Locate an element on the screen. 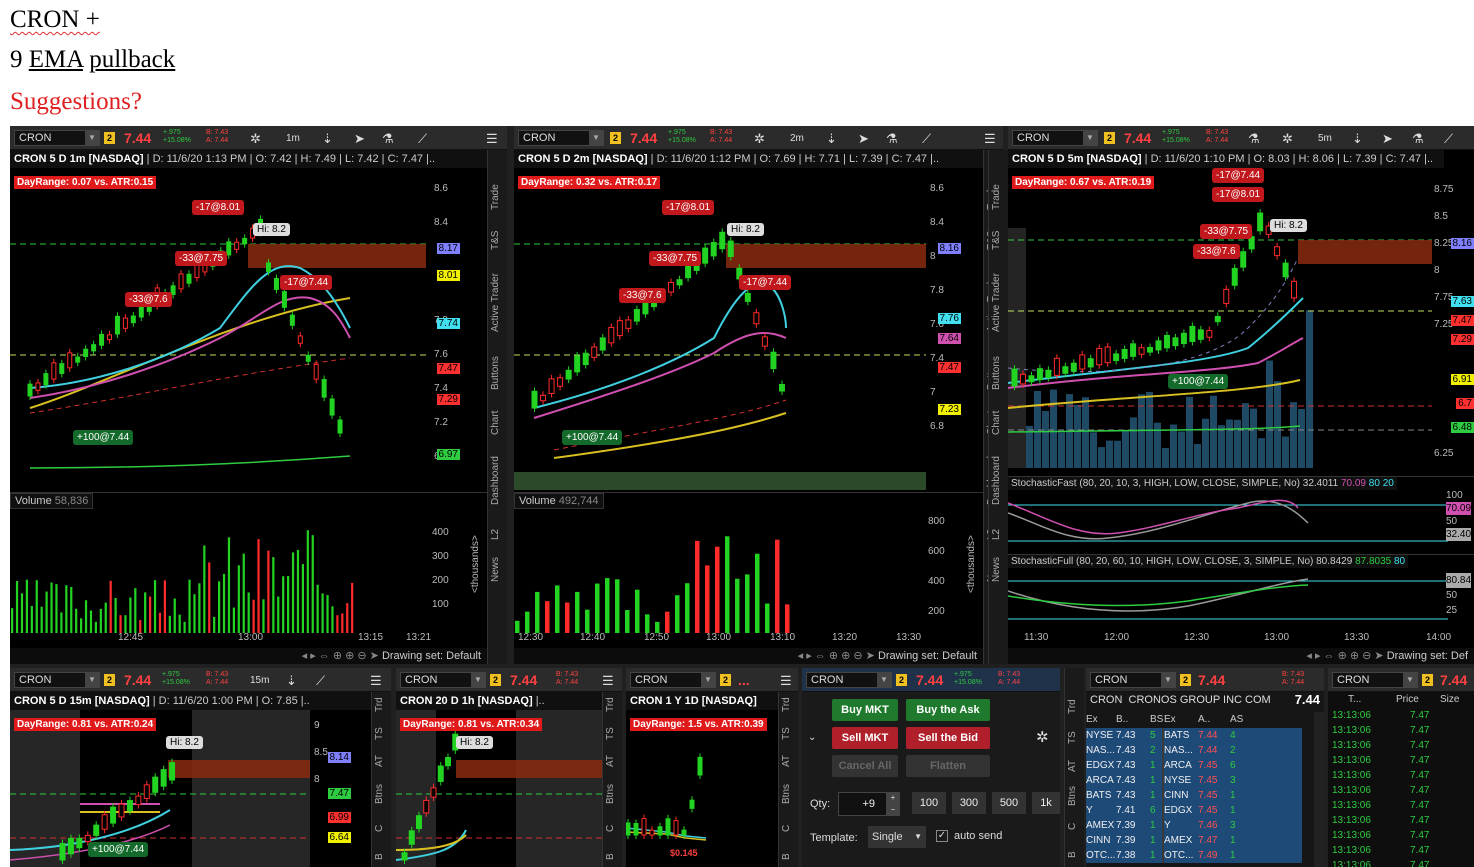  template-select: Single ▼ is located at coordinates (897, 837).